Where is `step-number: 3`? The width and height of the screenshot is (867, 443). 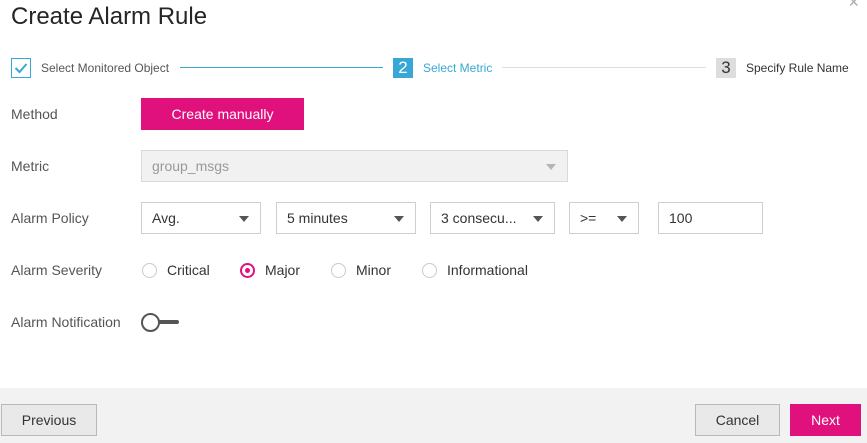 step-number: 3 is located at coordinates (726, 68).